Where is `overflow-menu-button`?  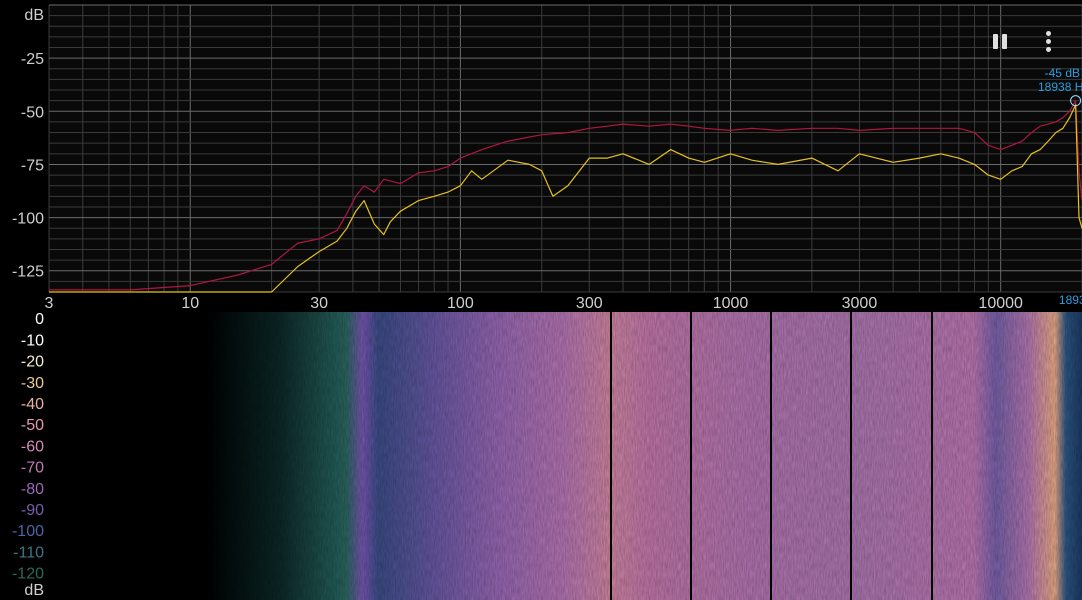
overflow-menu-button is located at coordinates (1048, 41).